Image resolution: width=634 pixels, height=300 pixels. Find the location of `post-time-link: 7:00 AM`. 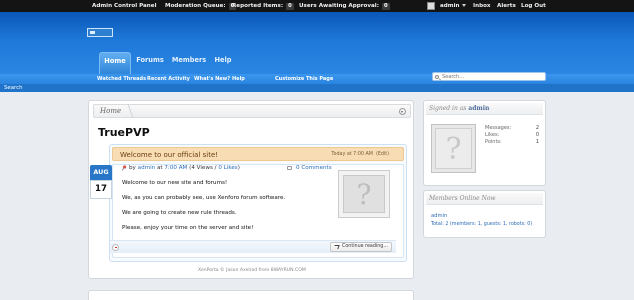

post-time-link: 7:00 AM is located at coordinates (175, 168).